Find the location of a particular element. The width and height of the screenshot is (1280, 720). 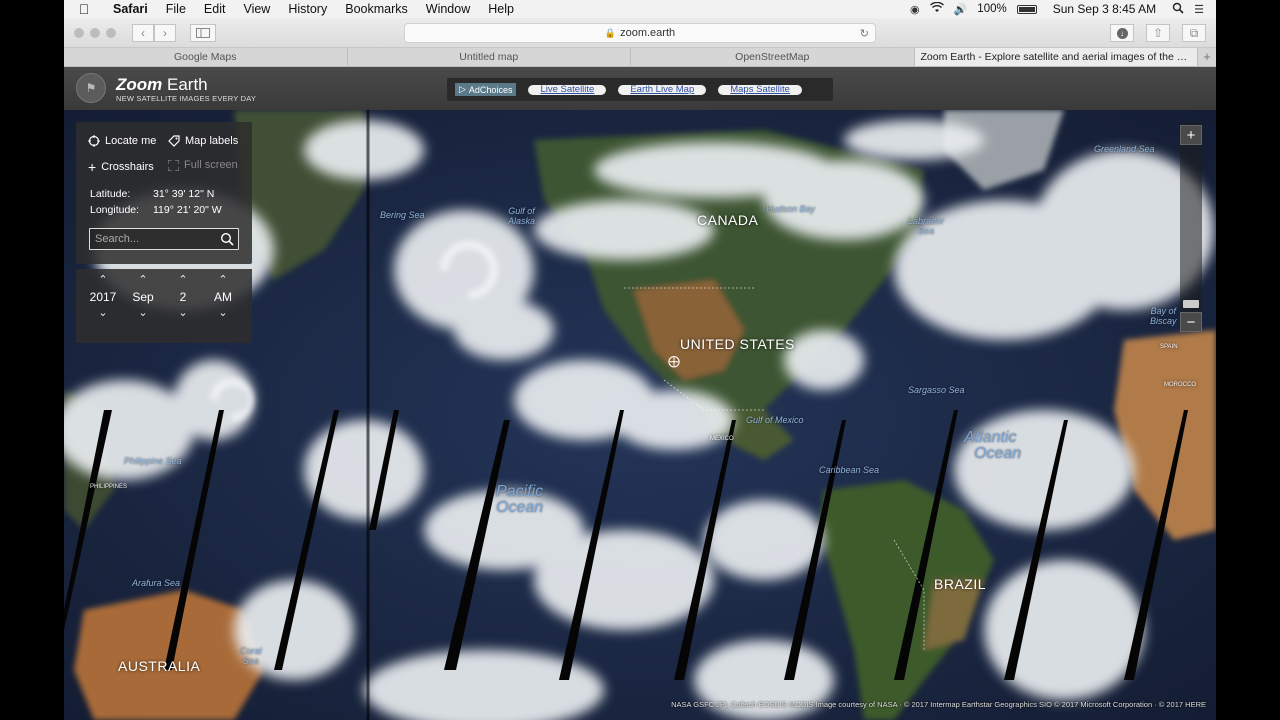

zoom-window-button is located at coordinates (111, 32).